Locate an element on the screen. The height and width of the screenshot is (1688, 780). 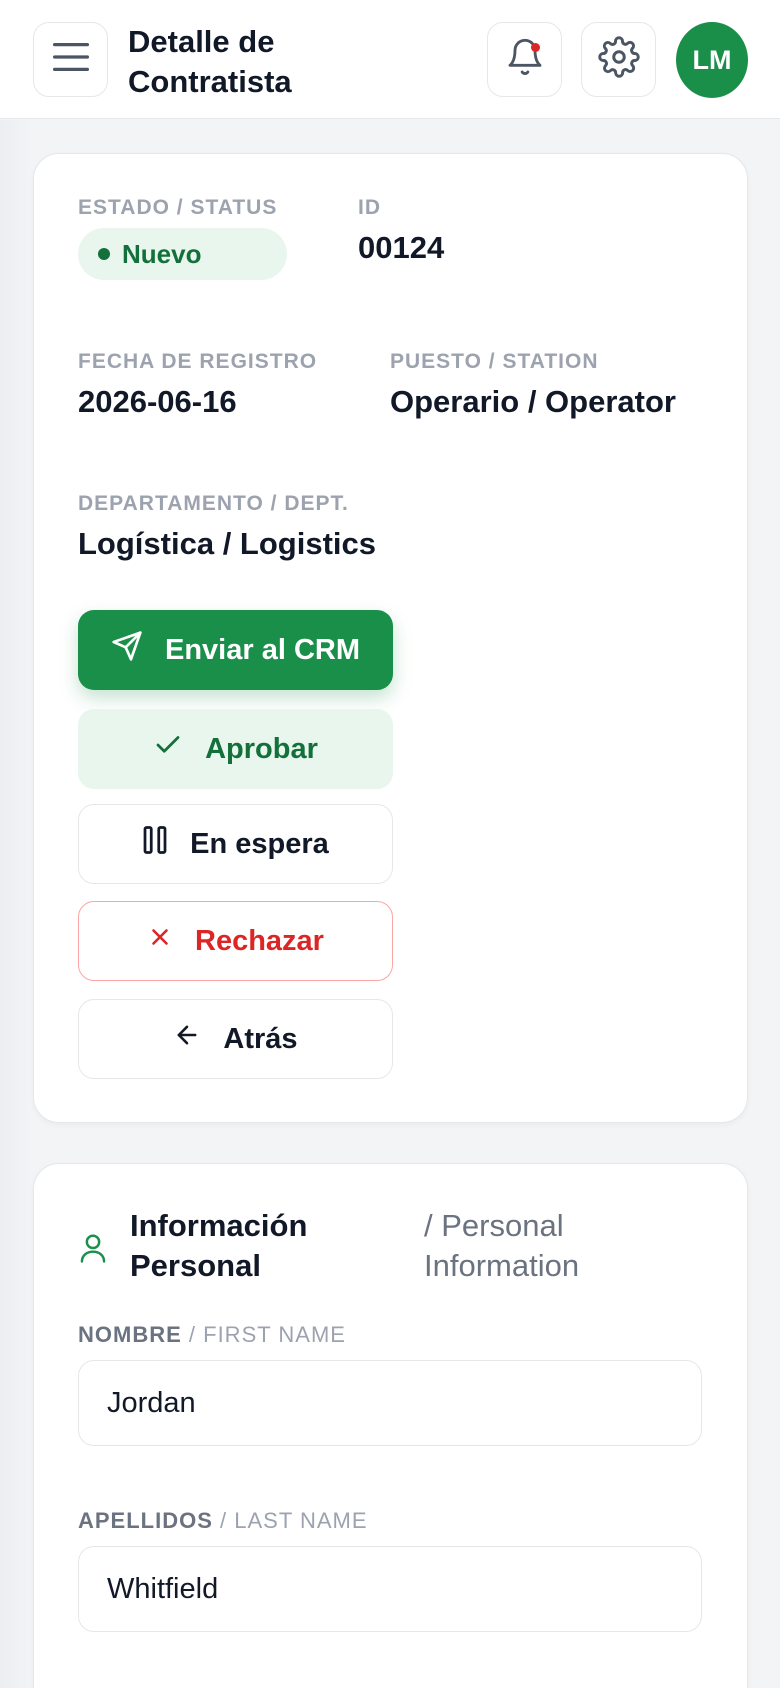
back-button: Atrás is located at coordinates (235, 1039).